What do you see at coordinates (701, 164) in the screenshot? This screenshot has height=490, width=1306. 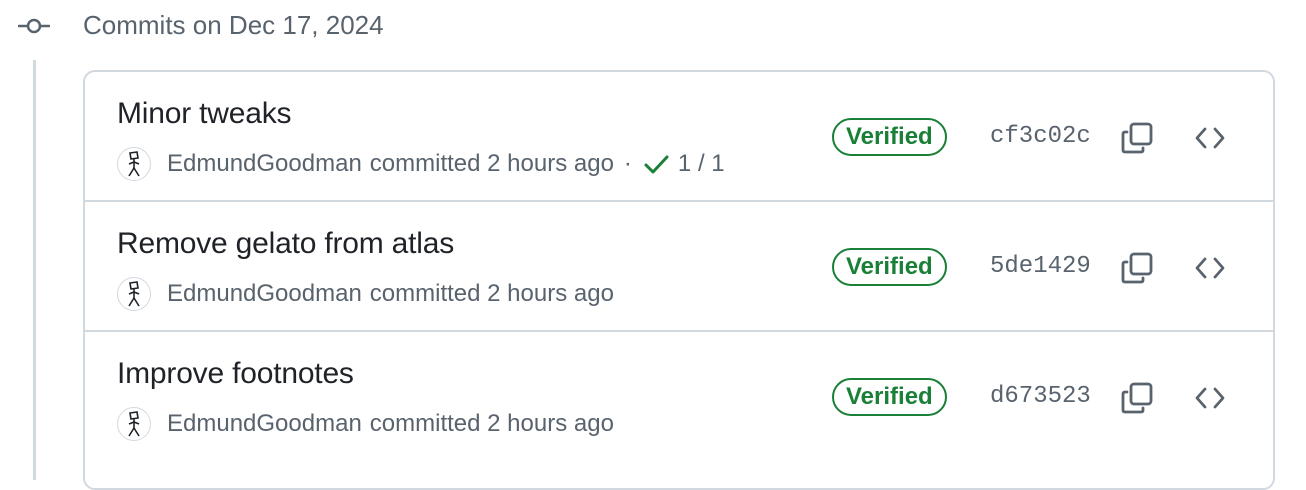 I see `checks-status: 1 / 1` at bounding box center [701, 164].